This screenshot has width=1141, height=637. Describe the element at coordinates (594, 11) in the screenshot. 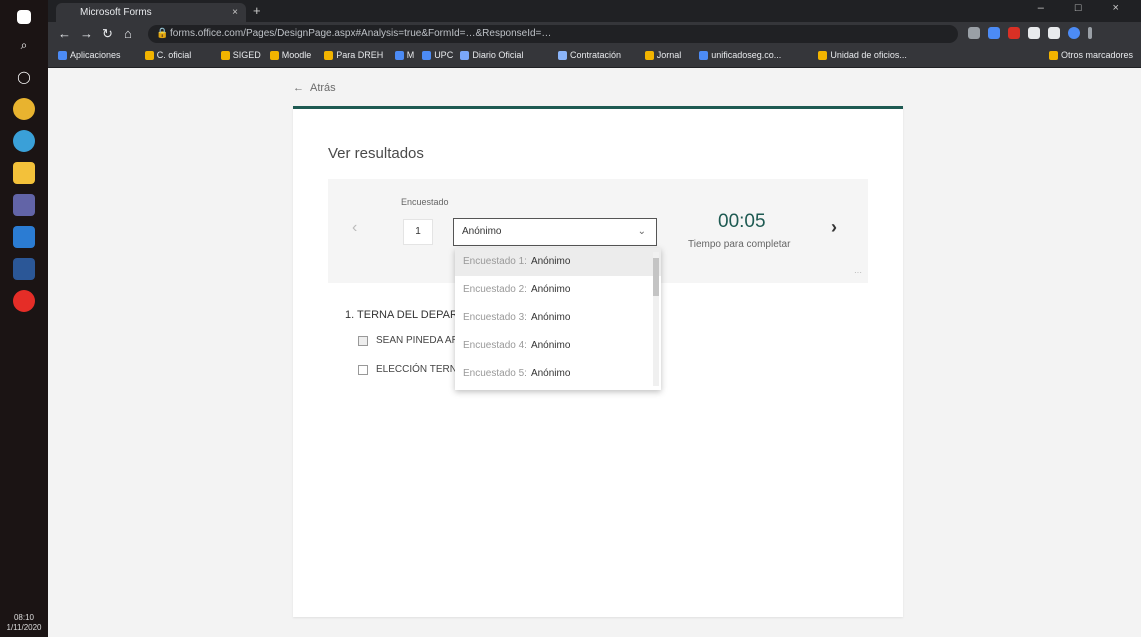

I see `tab-strip: Microsoft Forms × + – □ ×` at that location.